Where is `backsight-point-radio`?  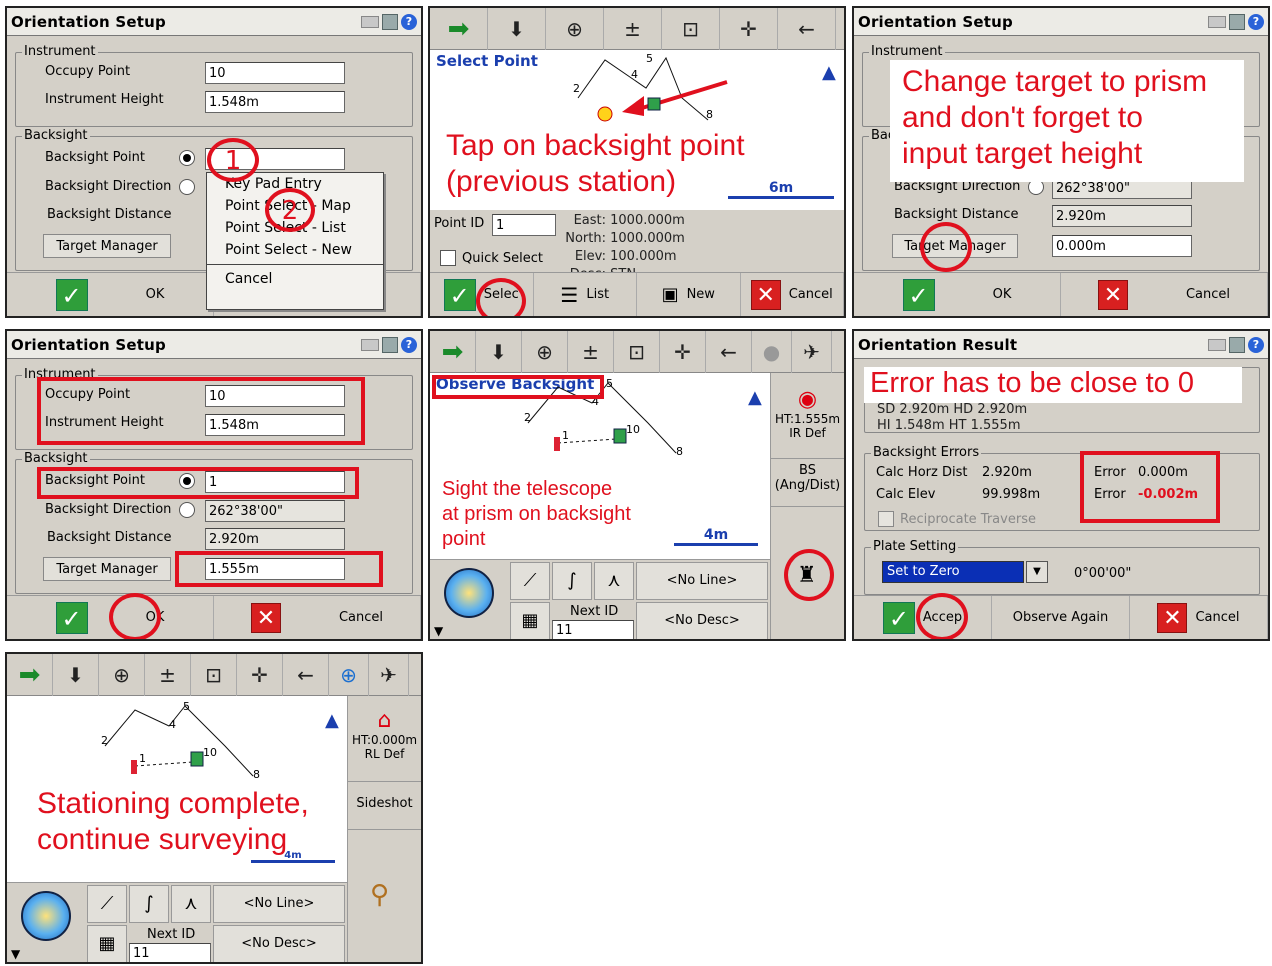 backsight-point-radio is located at coordinates (187, 158).